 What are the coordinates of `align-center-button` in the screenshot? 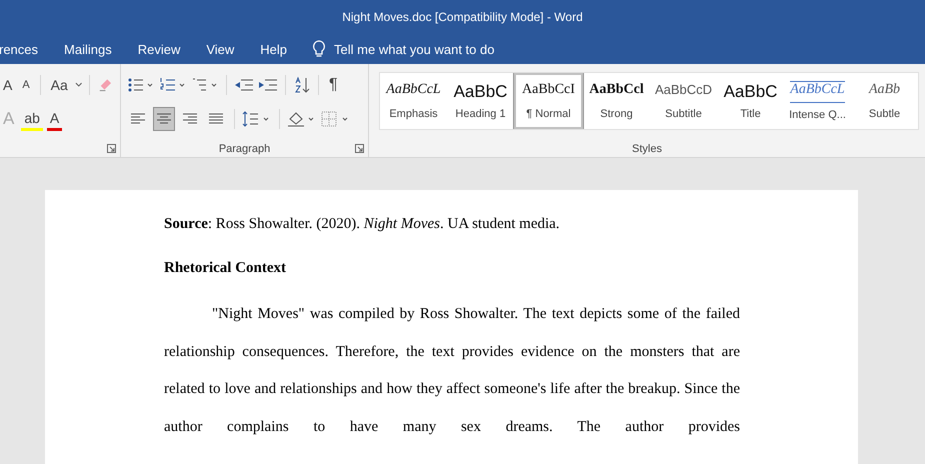 It's located at (164, 119).